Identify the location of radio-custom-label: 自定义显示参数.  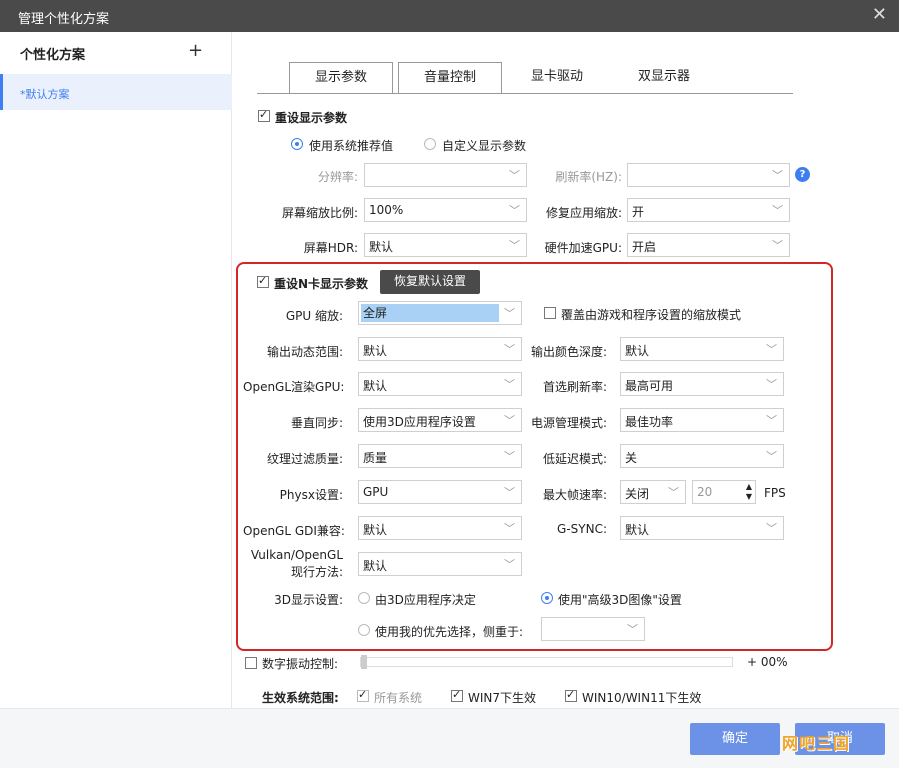
(484, 146).